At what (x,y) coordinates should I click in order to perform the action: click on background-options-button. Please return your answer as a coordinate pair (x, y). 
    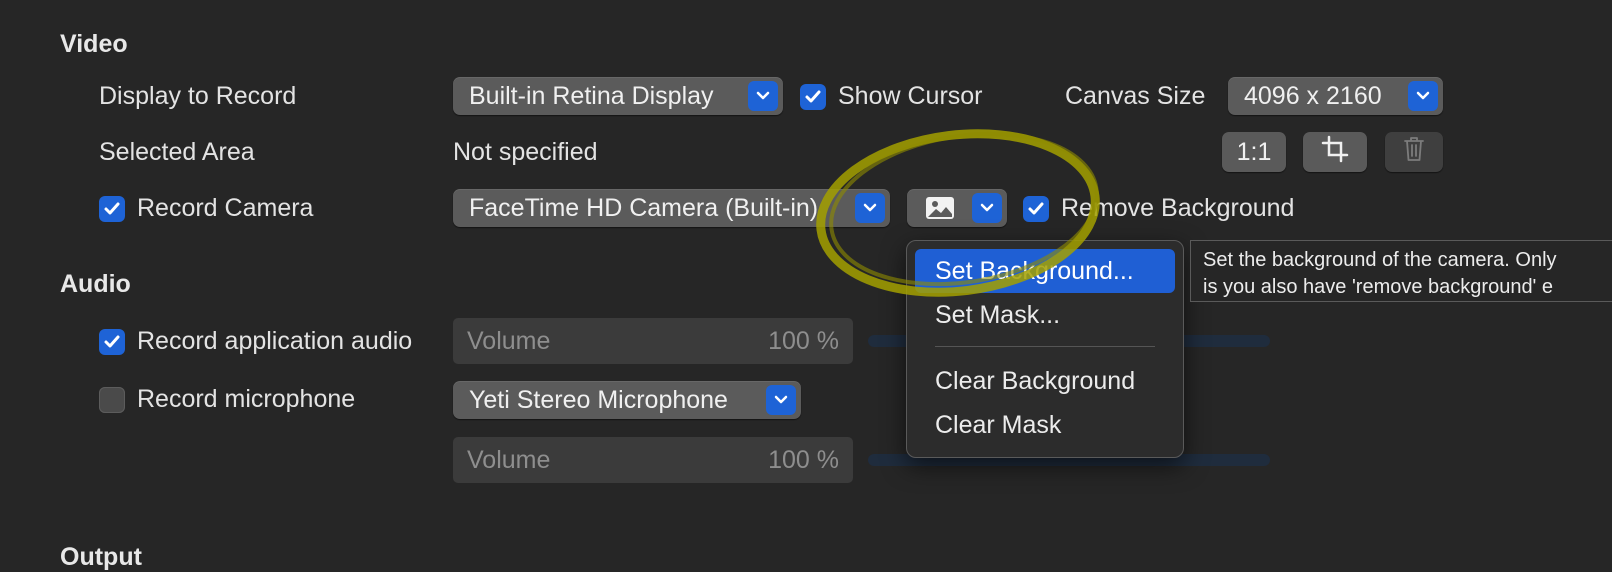
    Looking at the image, I should click on (957, 208).